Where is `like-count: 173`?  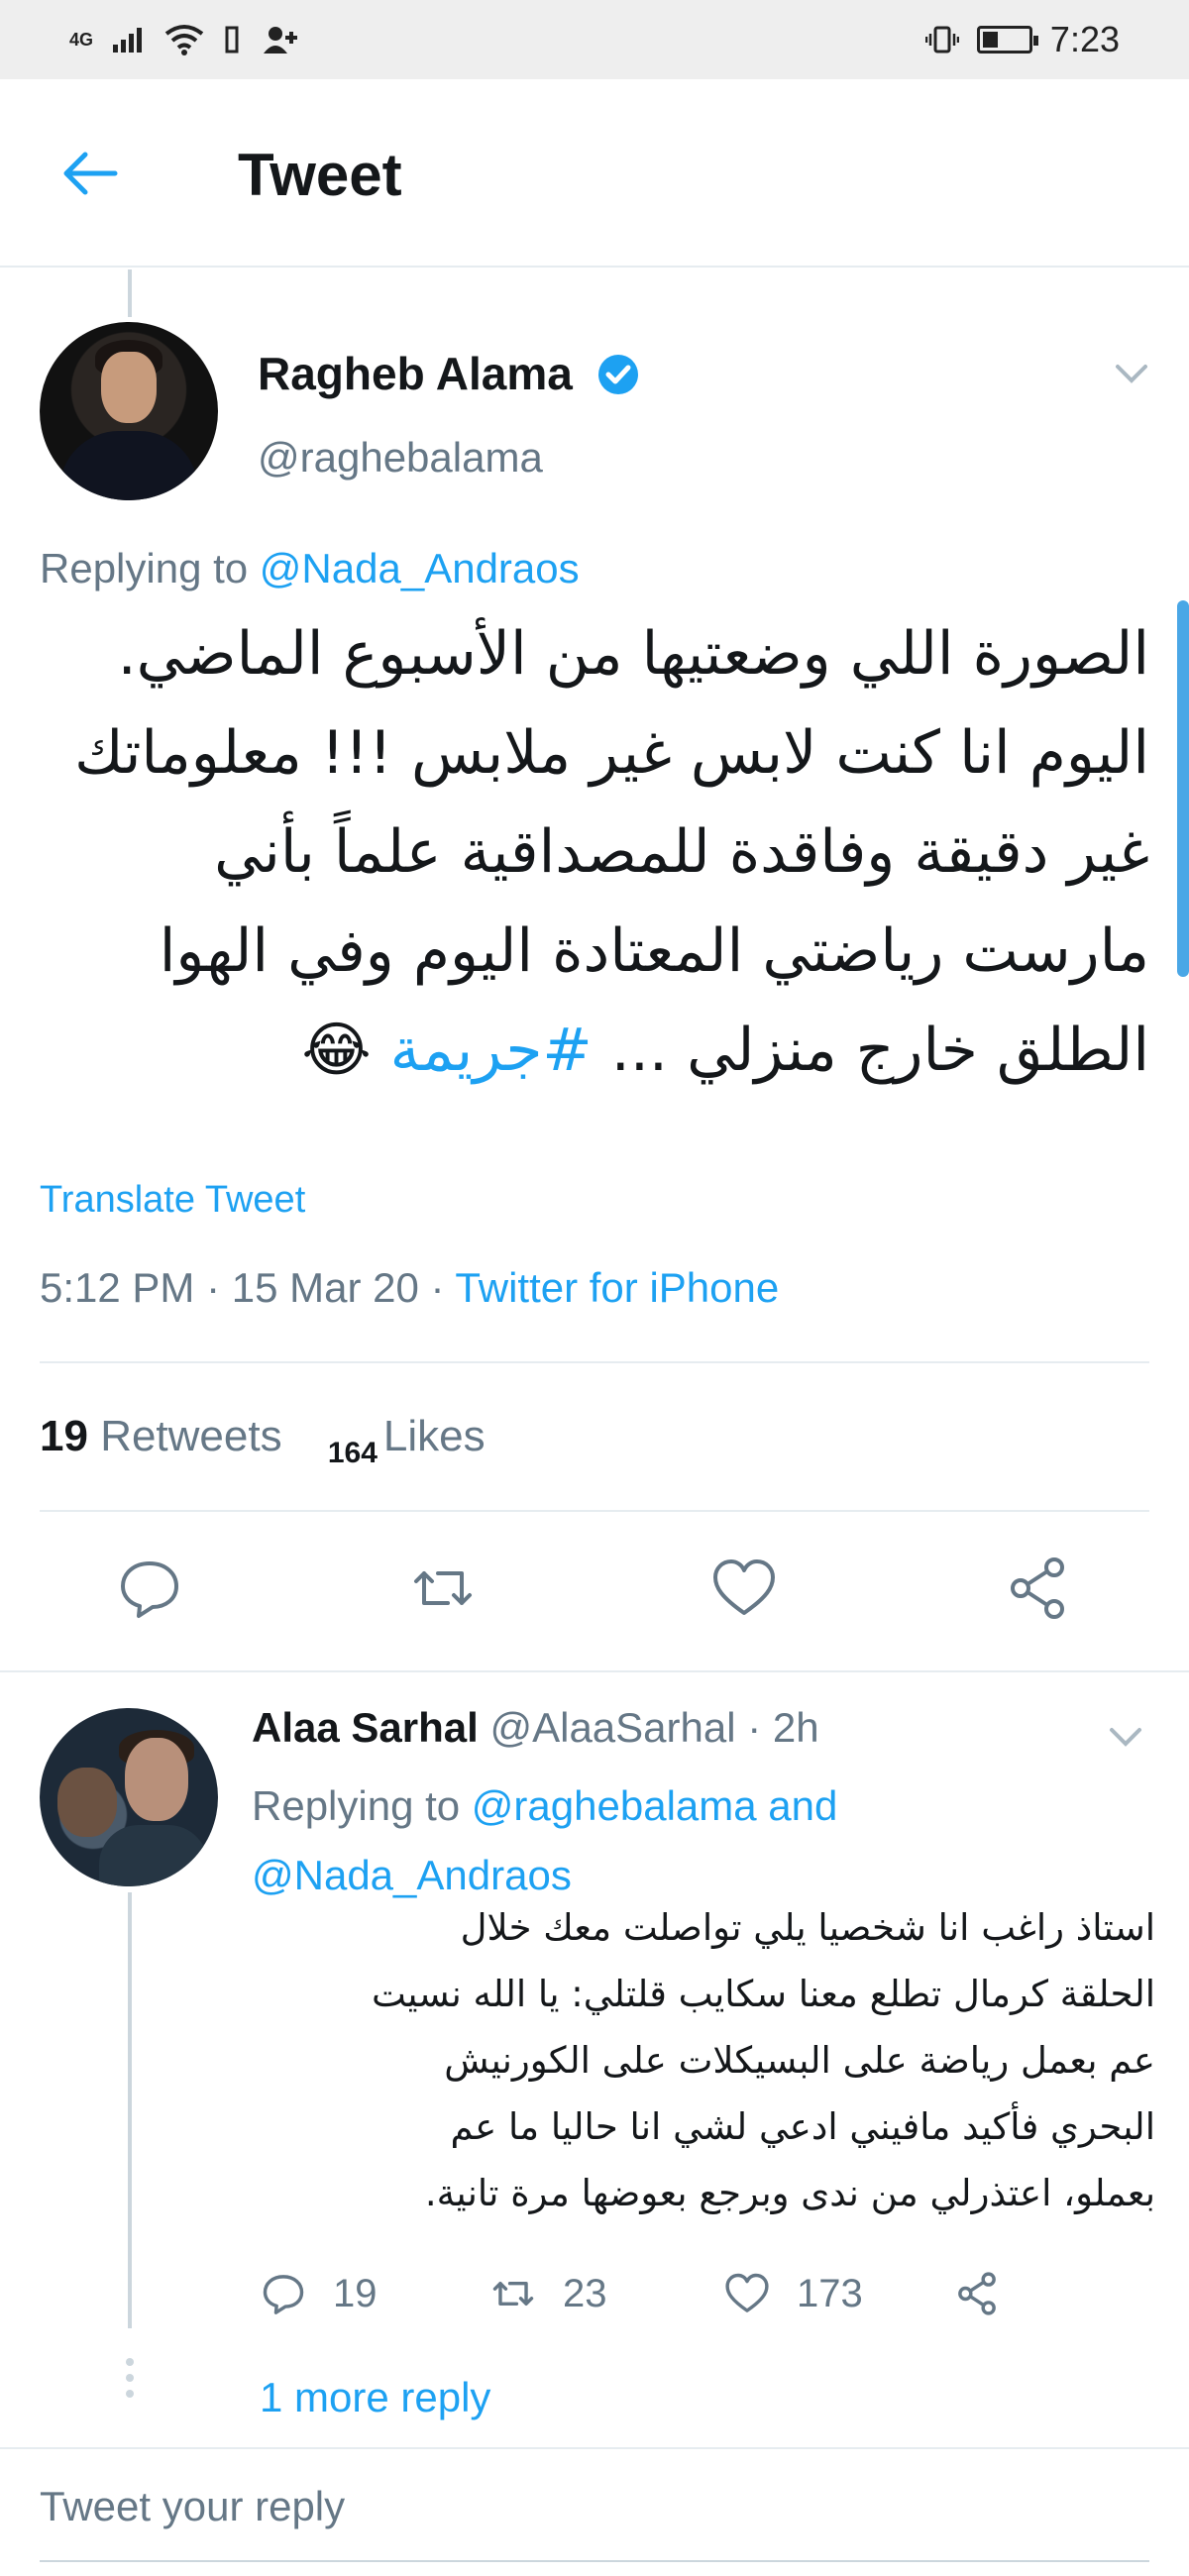
like-count: 173 is located at coordinates (830, 2293).